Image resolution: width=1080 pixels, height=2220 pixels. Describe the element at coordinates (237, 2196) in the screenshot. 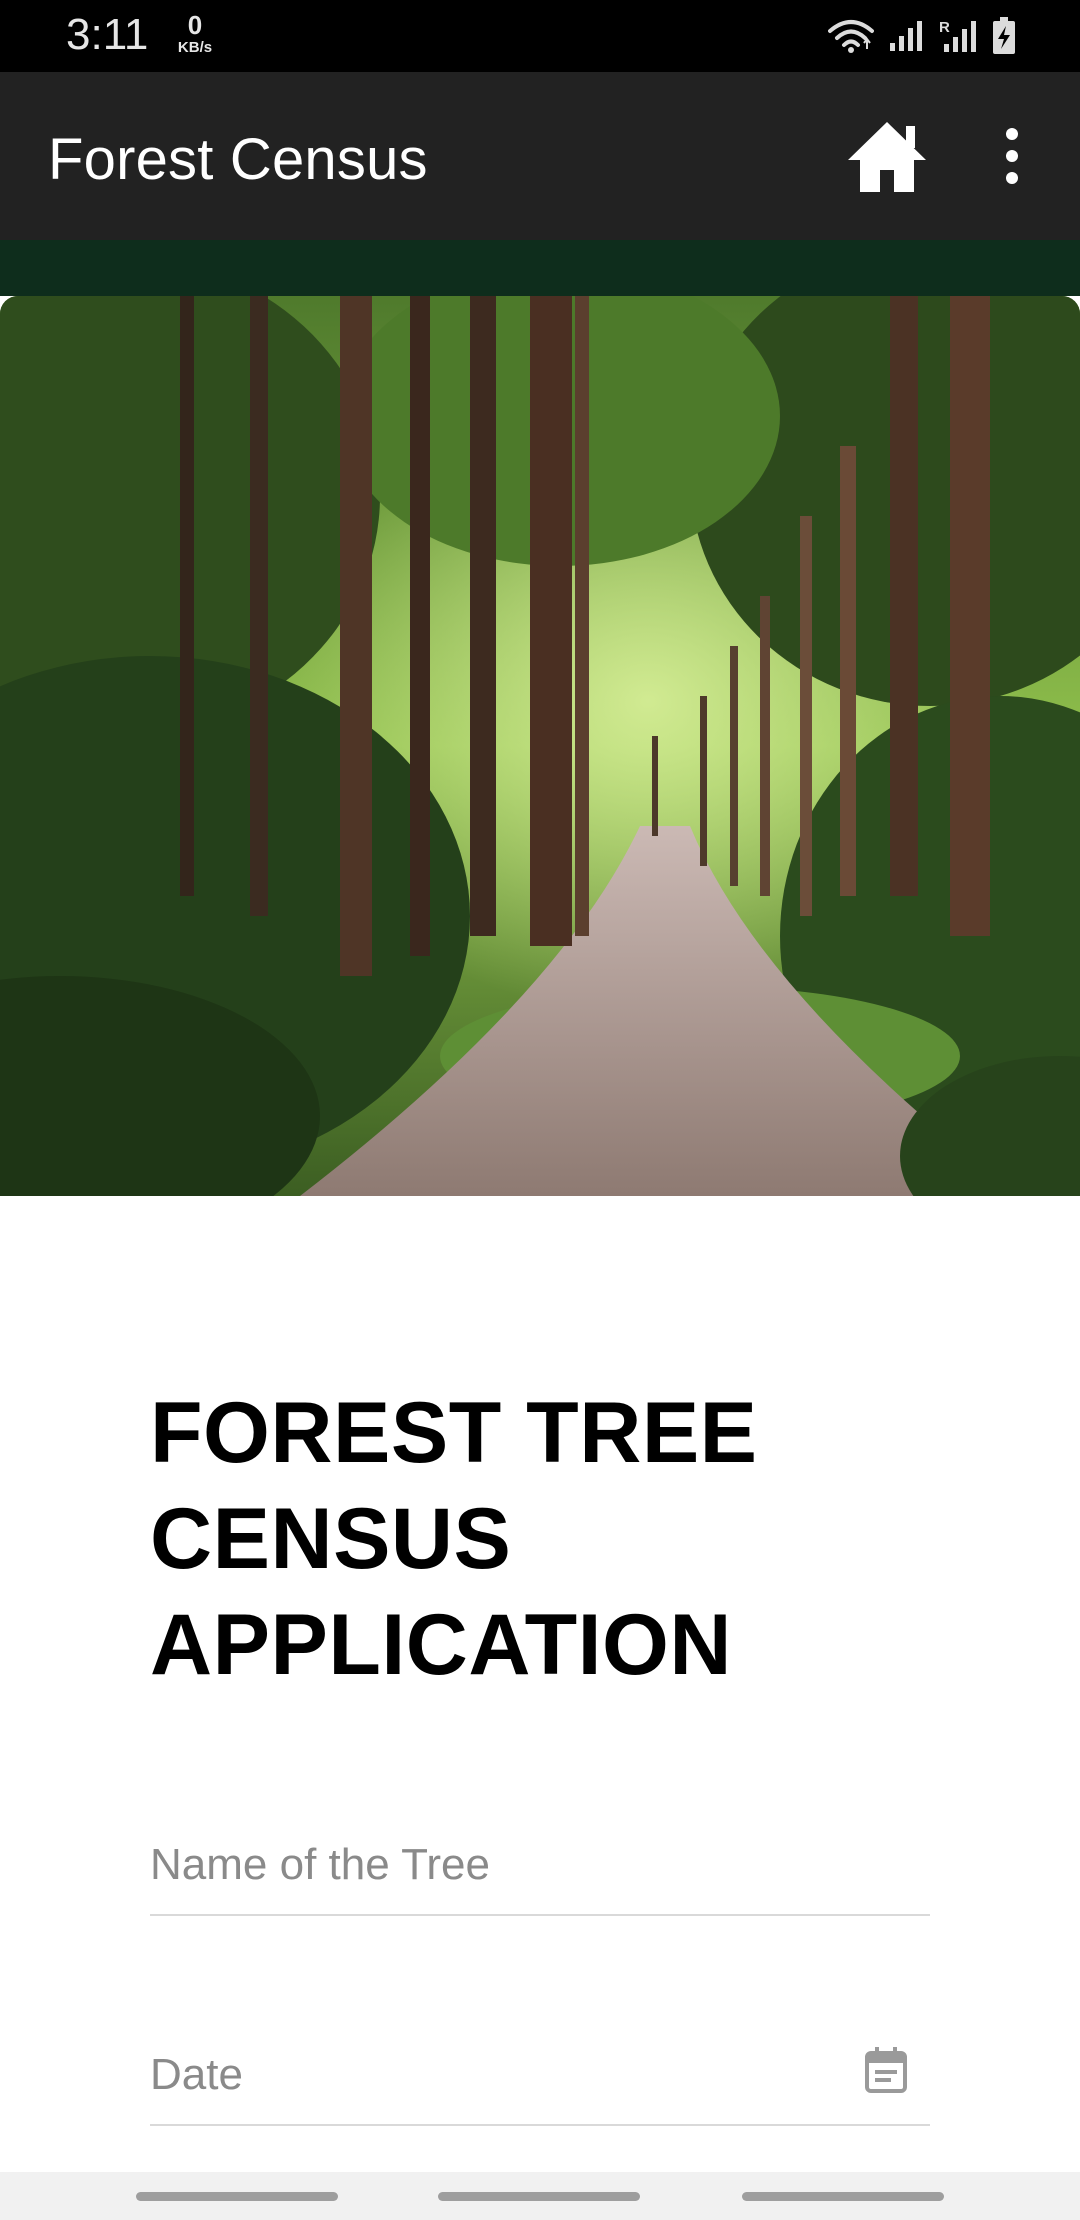

I see `recent-apps-handle` at that location.